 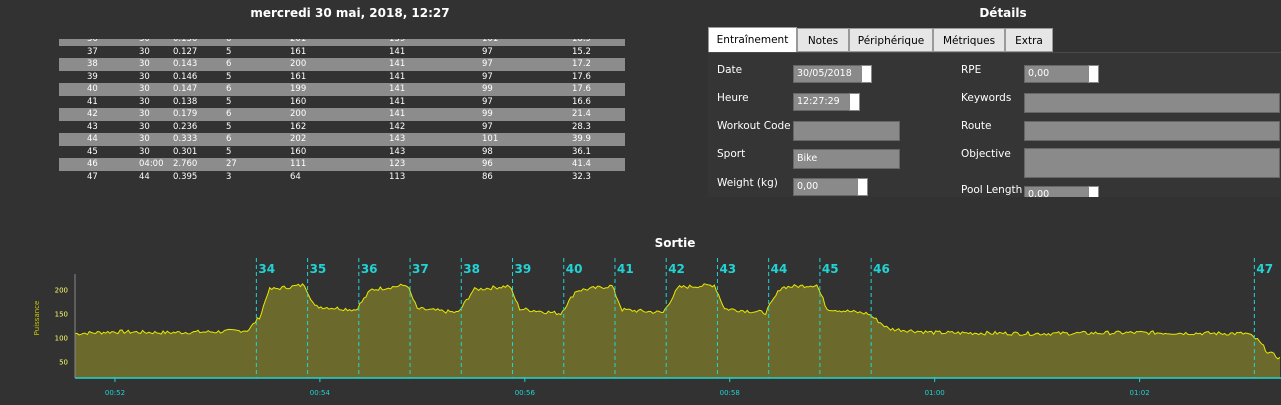 What do you see at coordinates (298, 89) in the screenshot?
I see `table-cell: 199` at bounding box center [298, 89].